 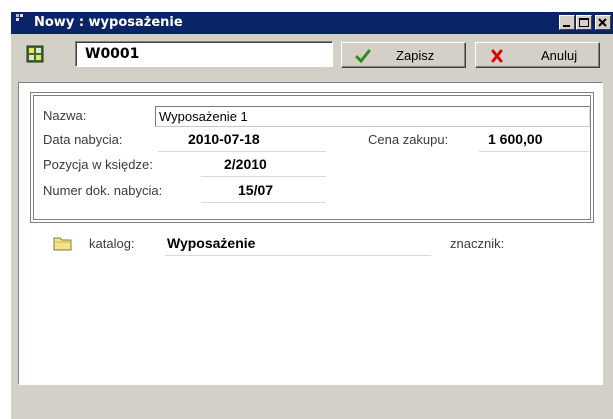 What do you see at coordinates (112, 243) in the screenshot?
I see `catalog-label: katalog:` at bounding box center [112, 243].